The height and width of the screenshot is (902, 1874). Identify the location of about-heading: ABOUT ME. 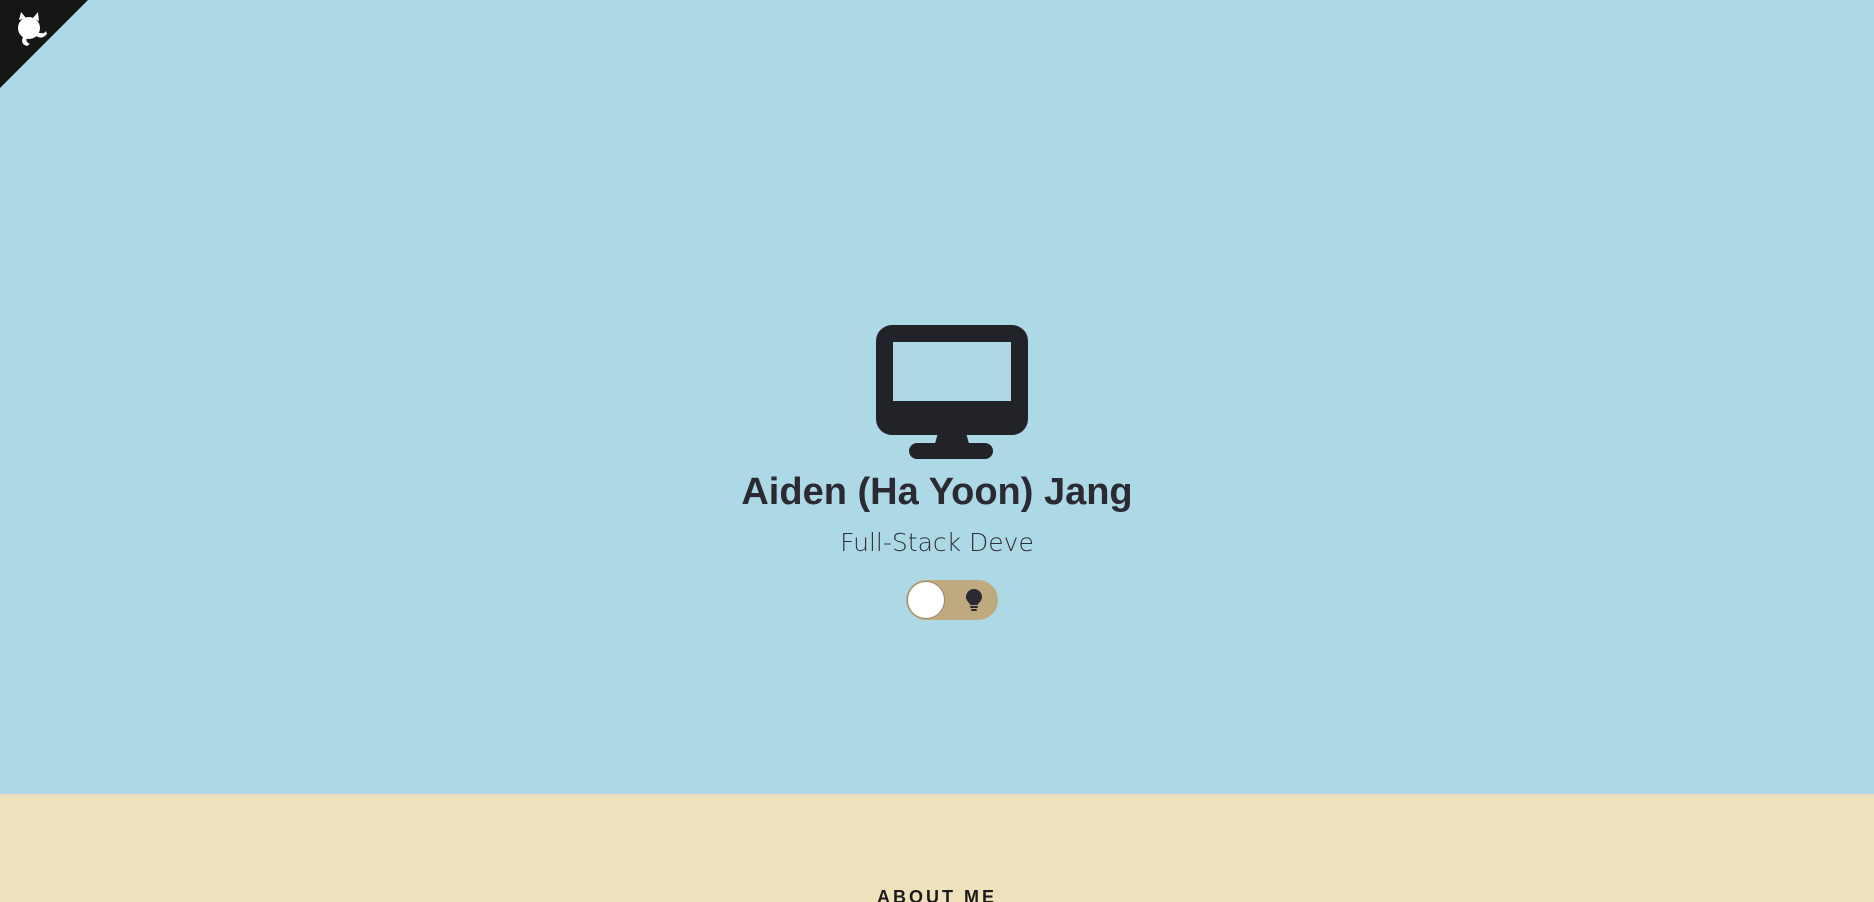
(937, 894).